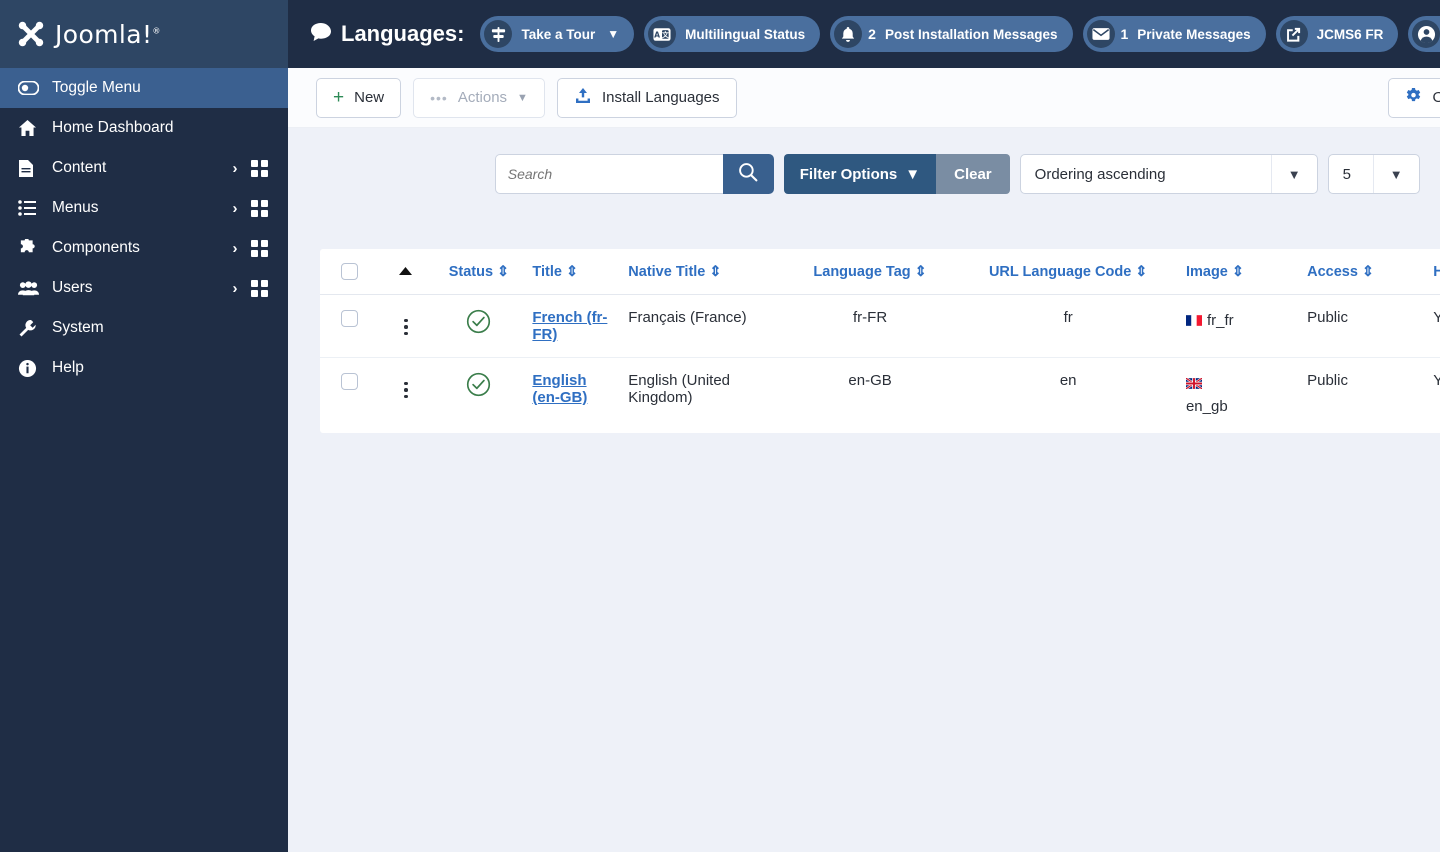  I want to click on brand-name: Joomla!®, so click(108, 34).